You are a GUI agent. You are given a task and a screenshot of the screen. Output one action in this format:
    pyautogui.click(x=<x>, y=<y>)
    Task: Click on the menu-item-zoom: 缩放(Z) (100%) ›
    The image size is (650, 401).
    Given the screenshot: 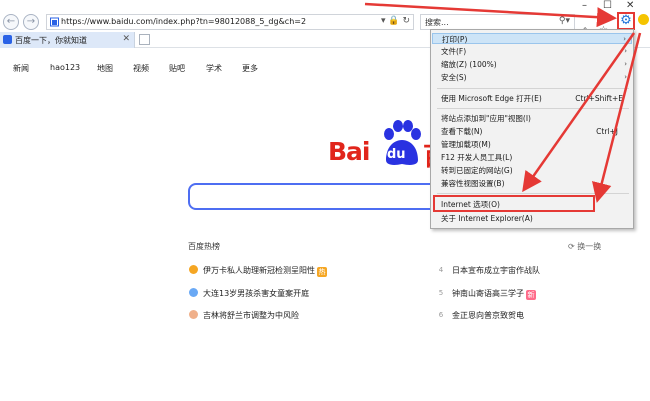 What is the action you would take?
    pyautogui.click(x=532, y=64)
    